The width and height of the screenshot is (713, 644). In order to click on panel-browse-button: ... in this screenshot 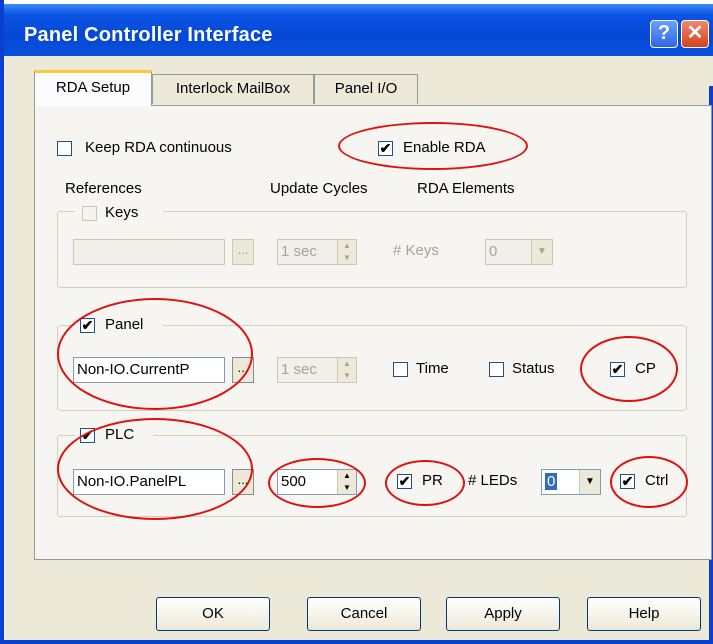, I will do `click(243, 370)`.